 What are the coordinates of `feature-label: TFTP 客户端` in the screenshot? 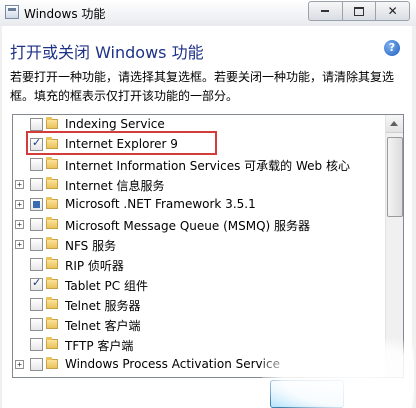 It's located at (99, 346).